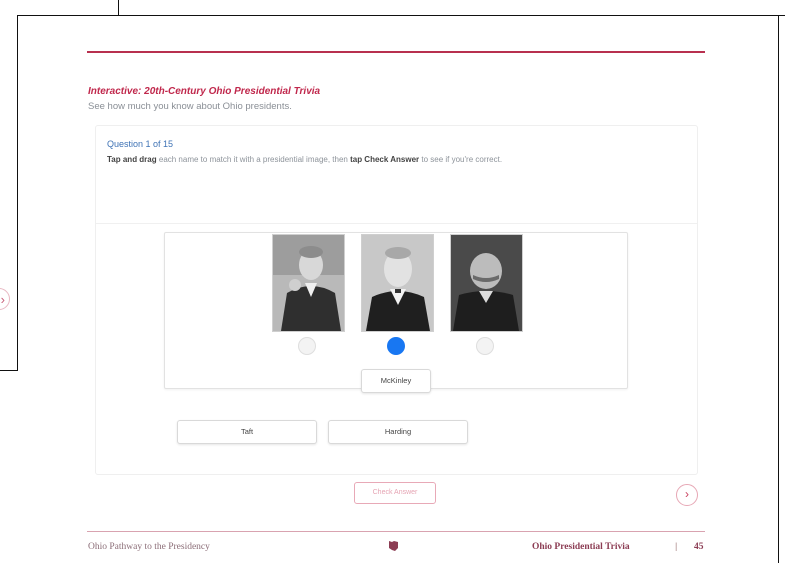 The image size is (785, 563). Describe the element at coordinates (461, 159) in the screenshot. I see `instruction-text: to see if you're correct.` at that location.